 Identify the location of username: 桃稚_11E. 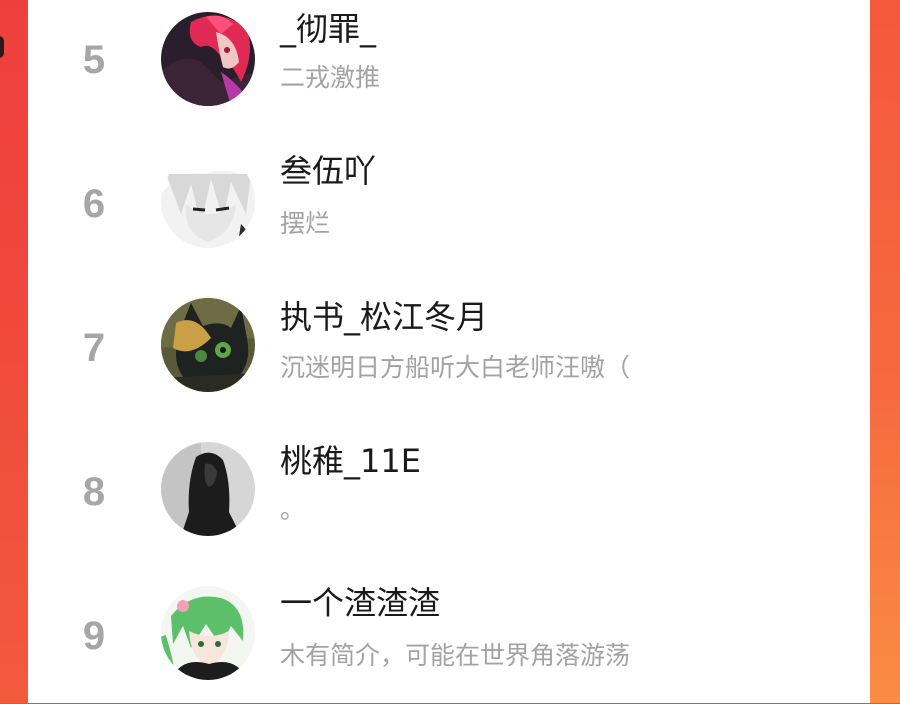
(350, 461).